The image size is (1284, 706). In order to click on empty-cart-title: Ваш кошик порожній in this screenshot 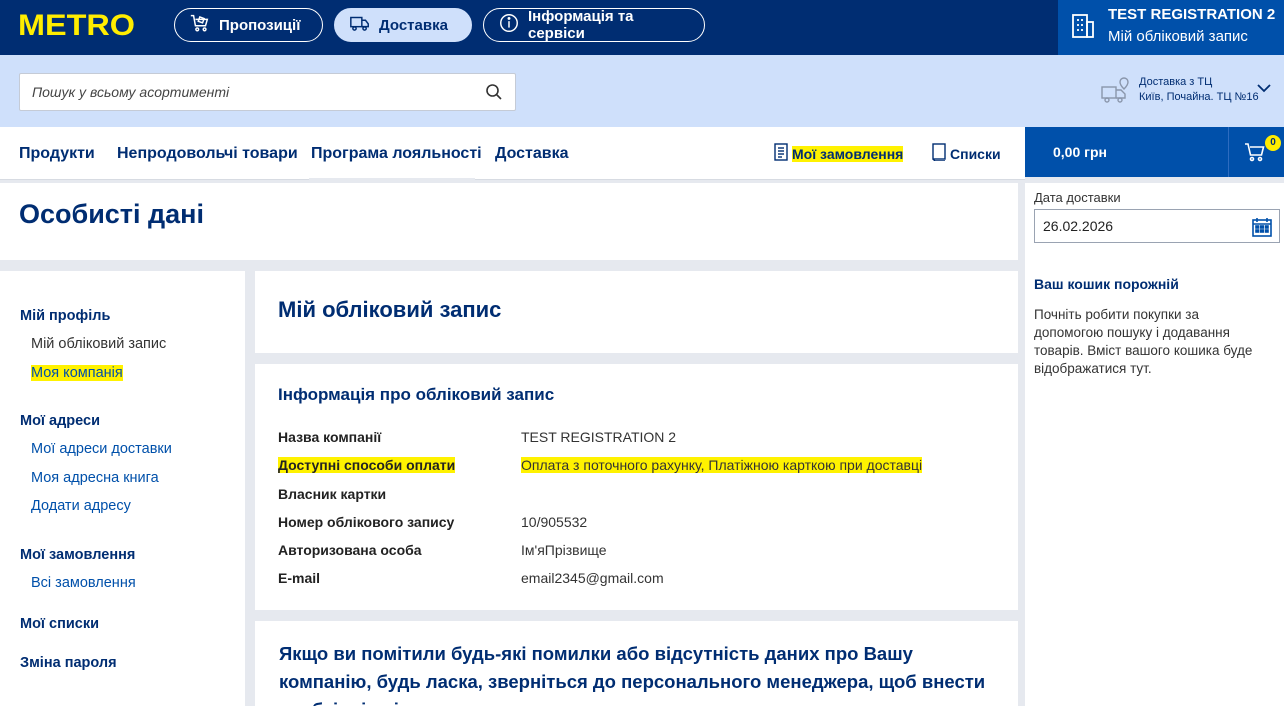, I will do `click(1106, 284)`.